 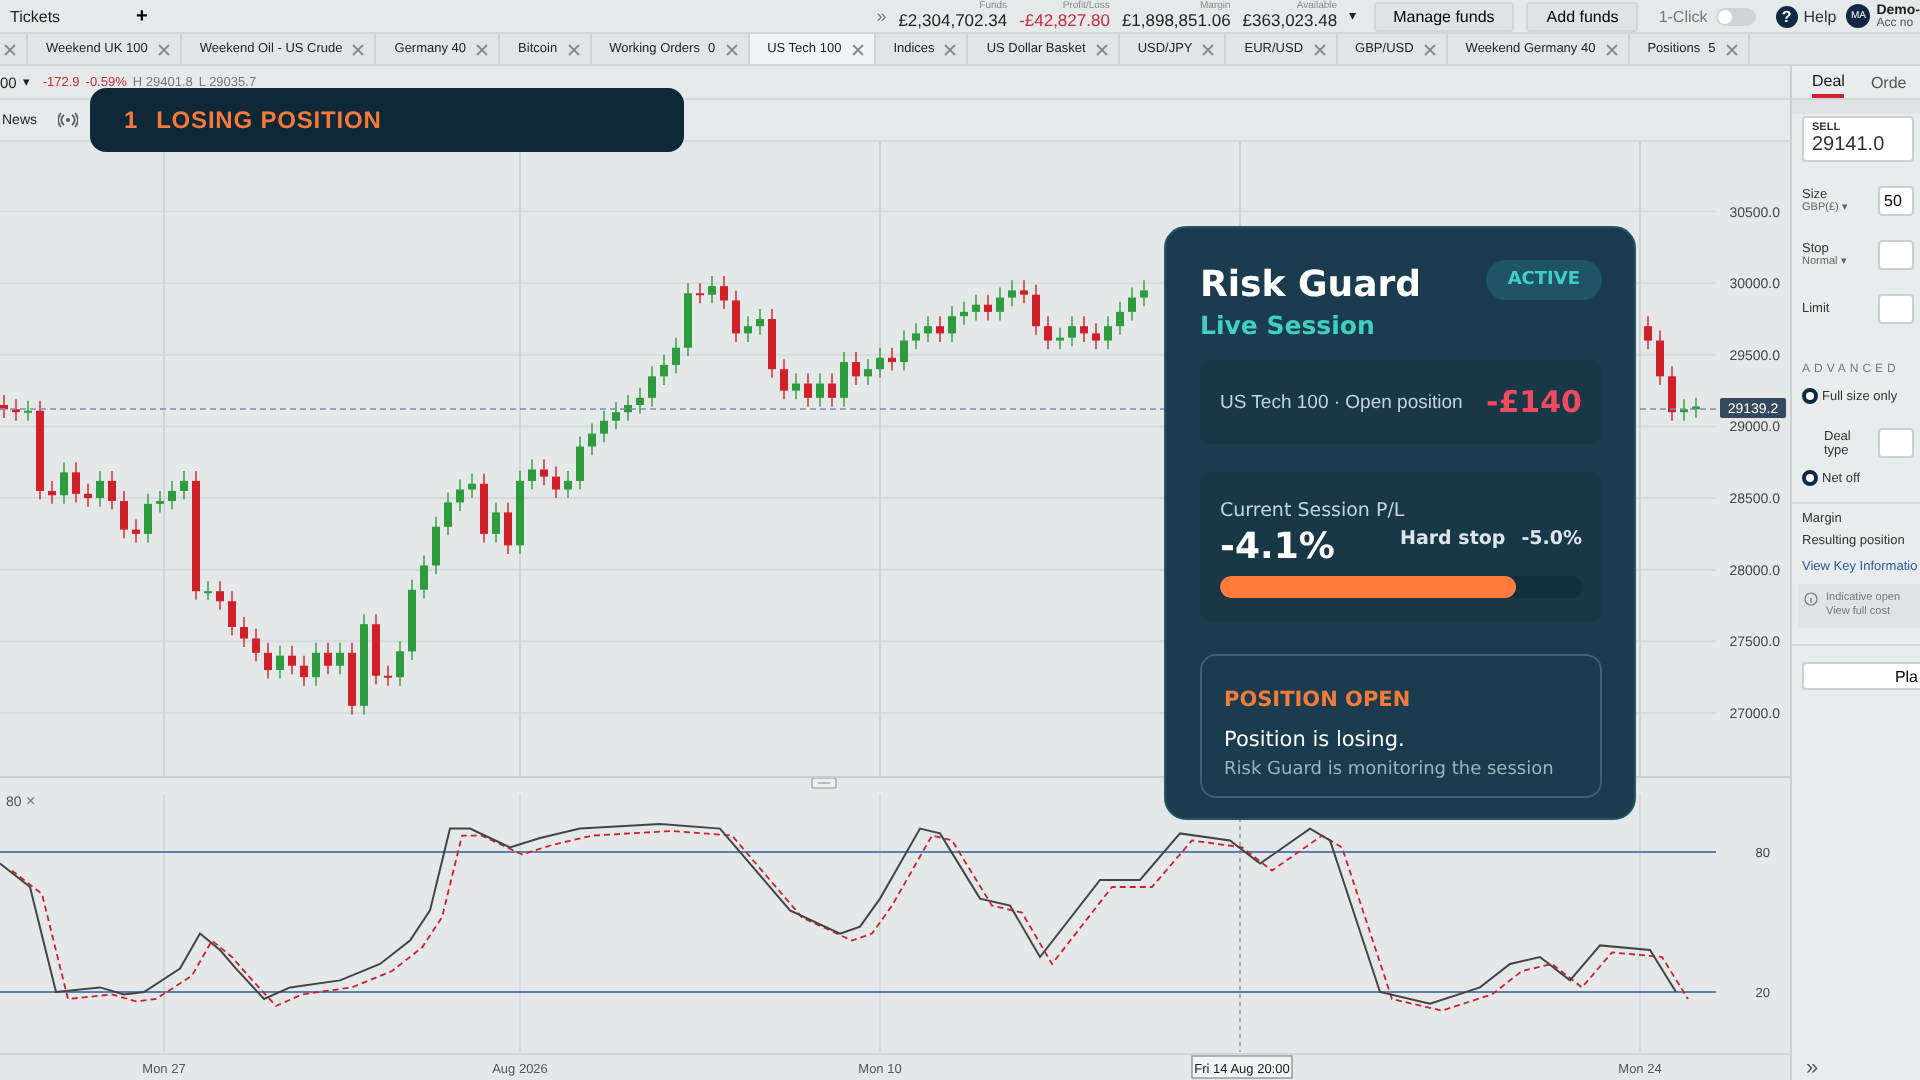 I want to click on one-click-label: 1-Click, so click(x=1683, y=16).